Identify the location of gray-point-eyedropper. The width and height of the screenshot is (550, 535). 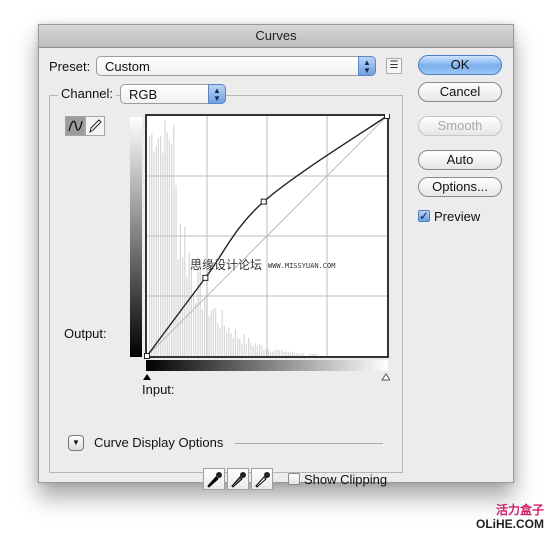
(238, 479).